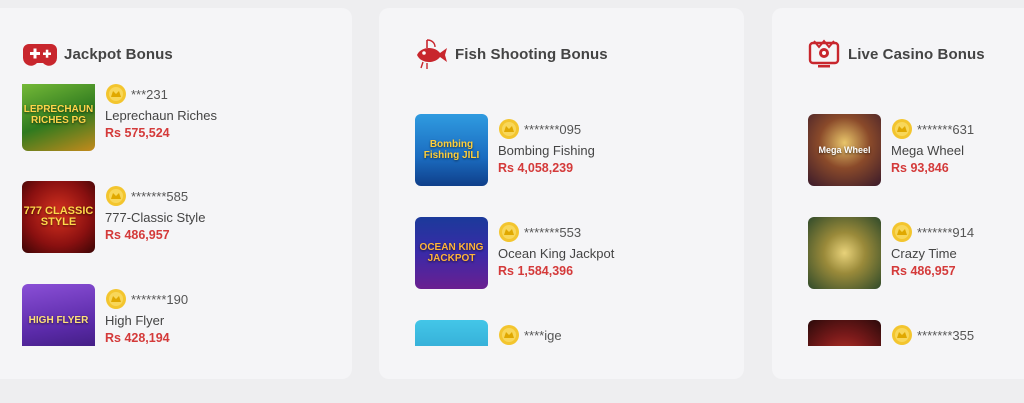  Describe the element at coordinates (160, 299) in the screenshot. I see `username: *******190` at that location.